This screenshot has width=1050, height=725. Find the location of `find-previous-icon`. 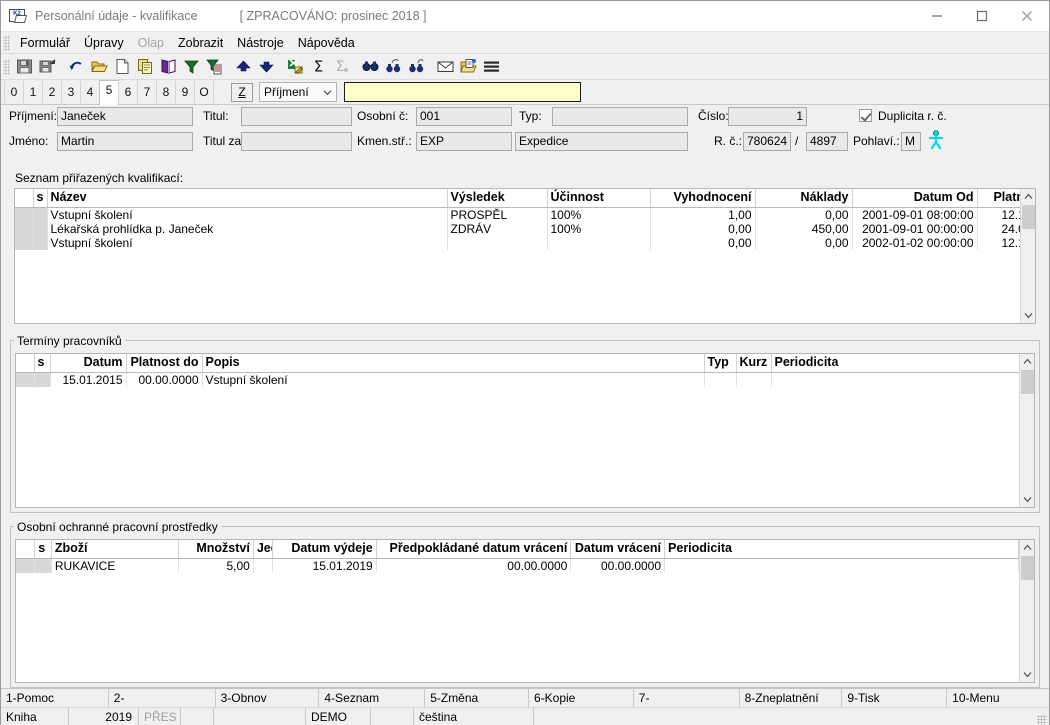

find-previous-icon is located at coordinates (393, 67).